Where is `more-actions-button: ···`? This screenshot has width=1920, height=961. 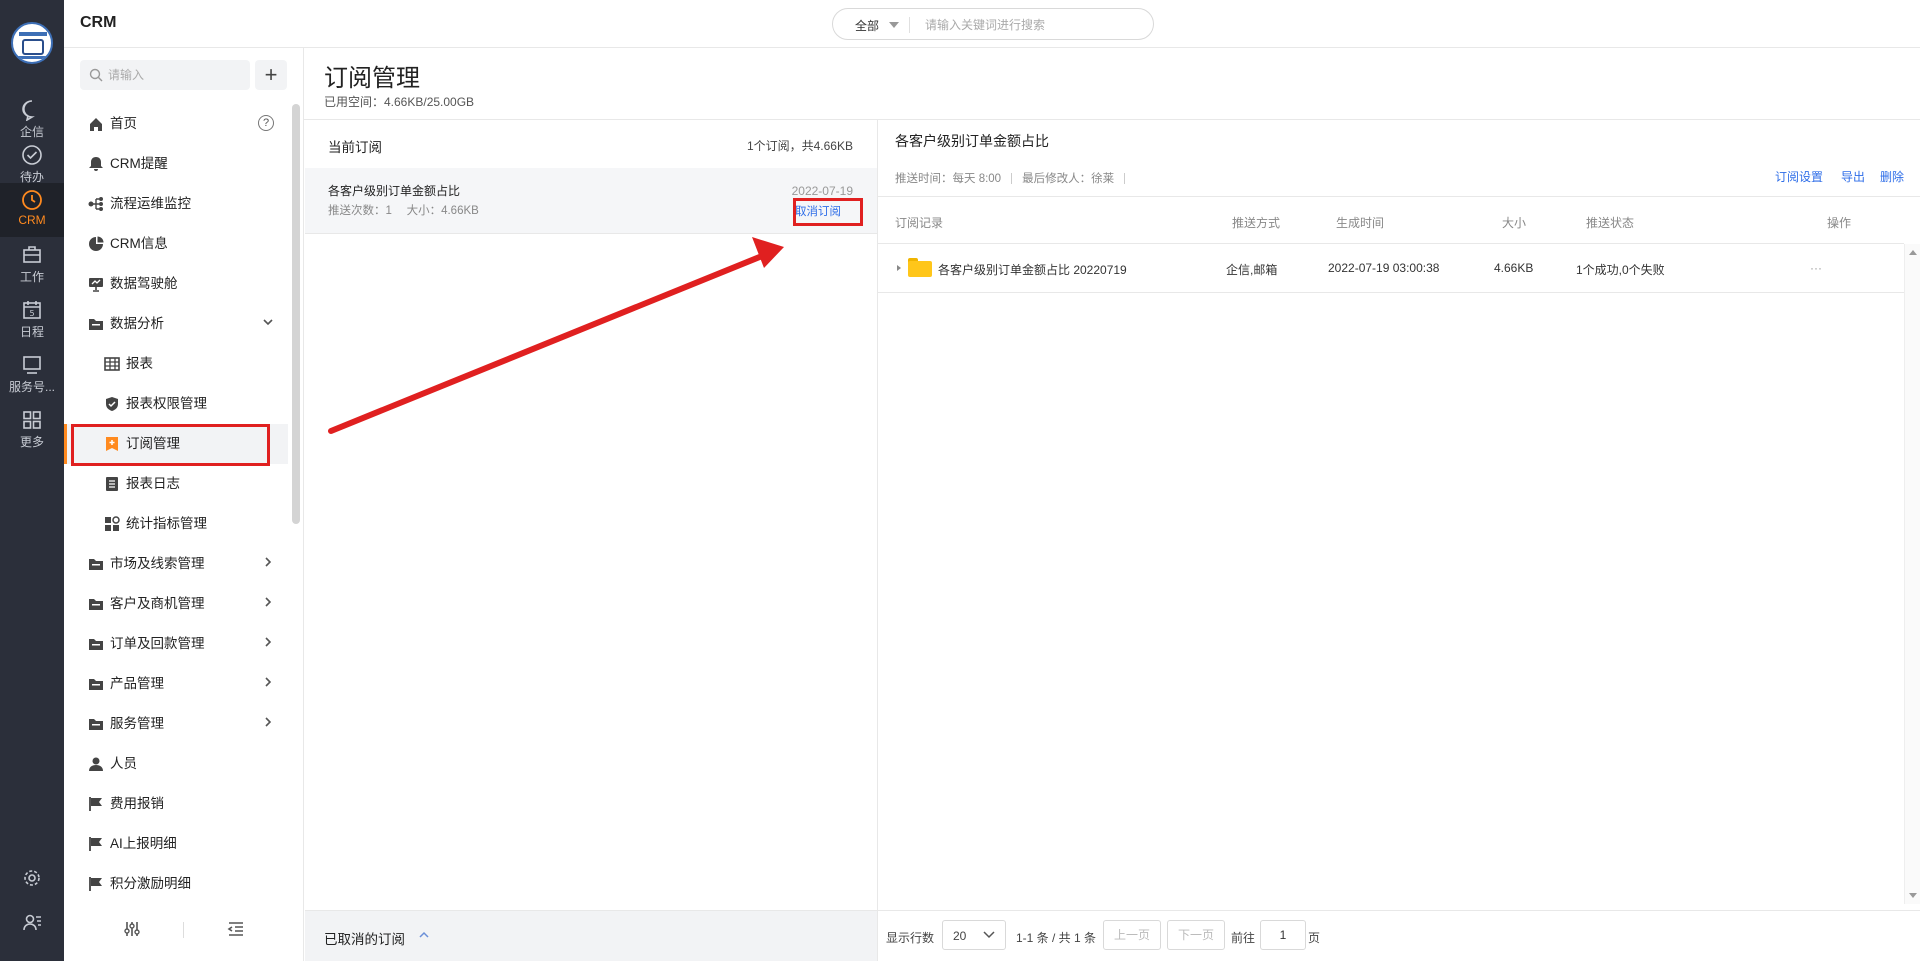
more-actions-button: ··· is located at coordinates (1816, 268).